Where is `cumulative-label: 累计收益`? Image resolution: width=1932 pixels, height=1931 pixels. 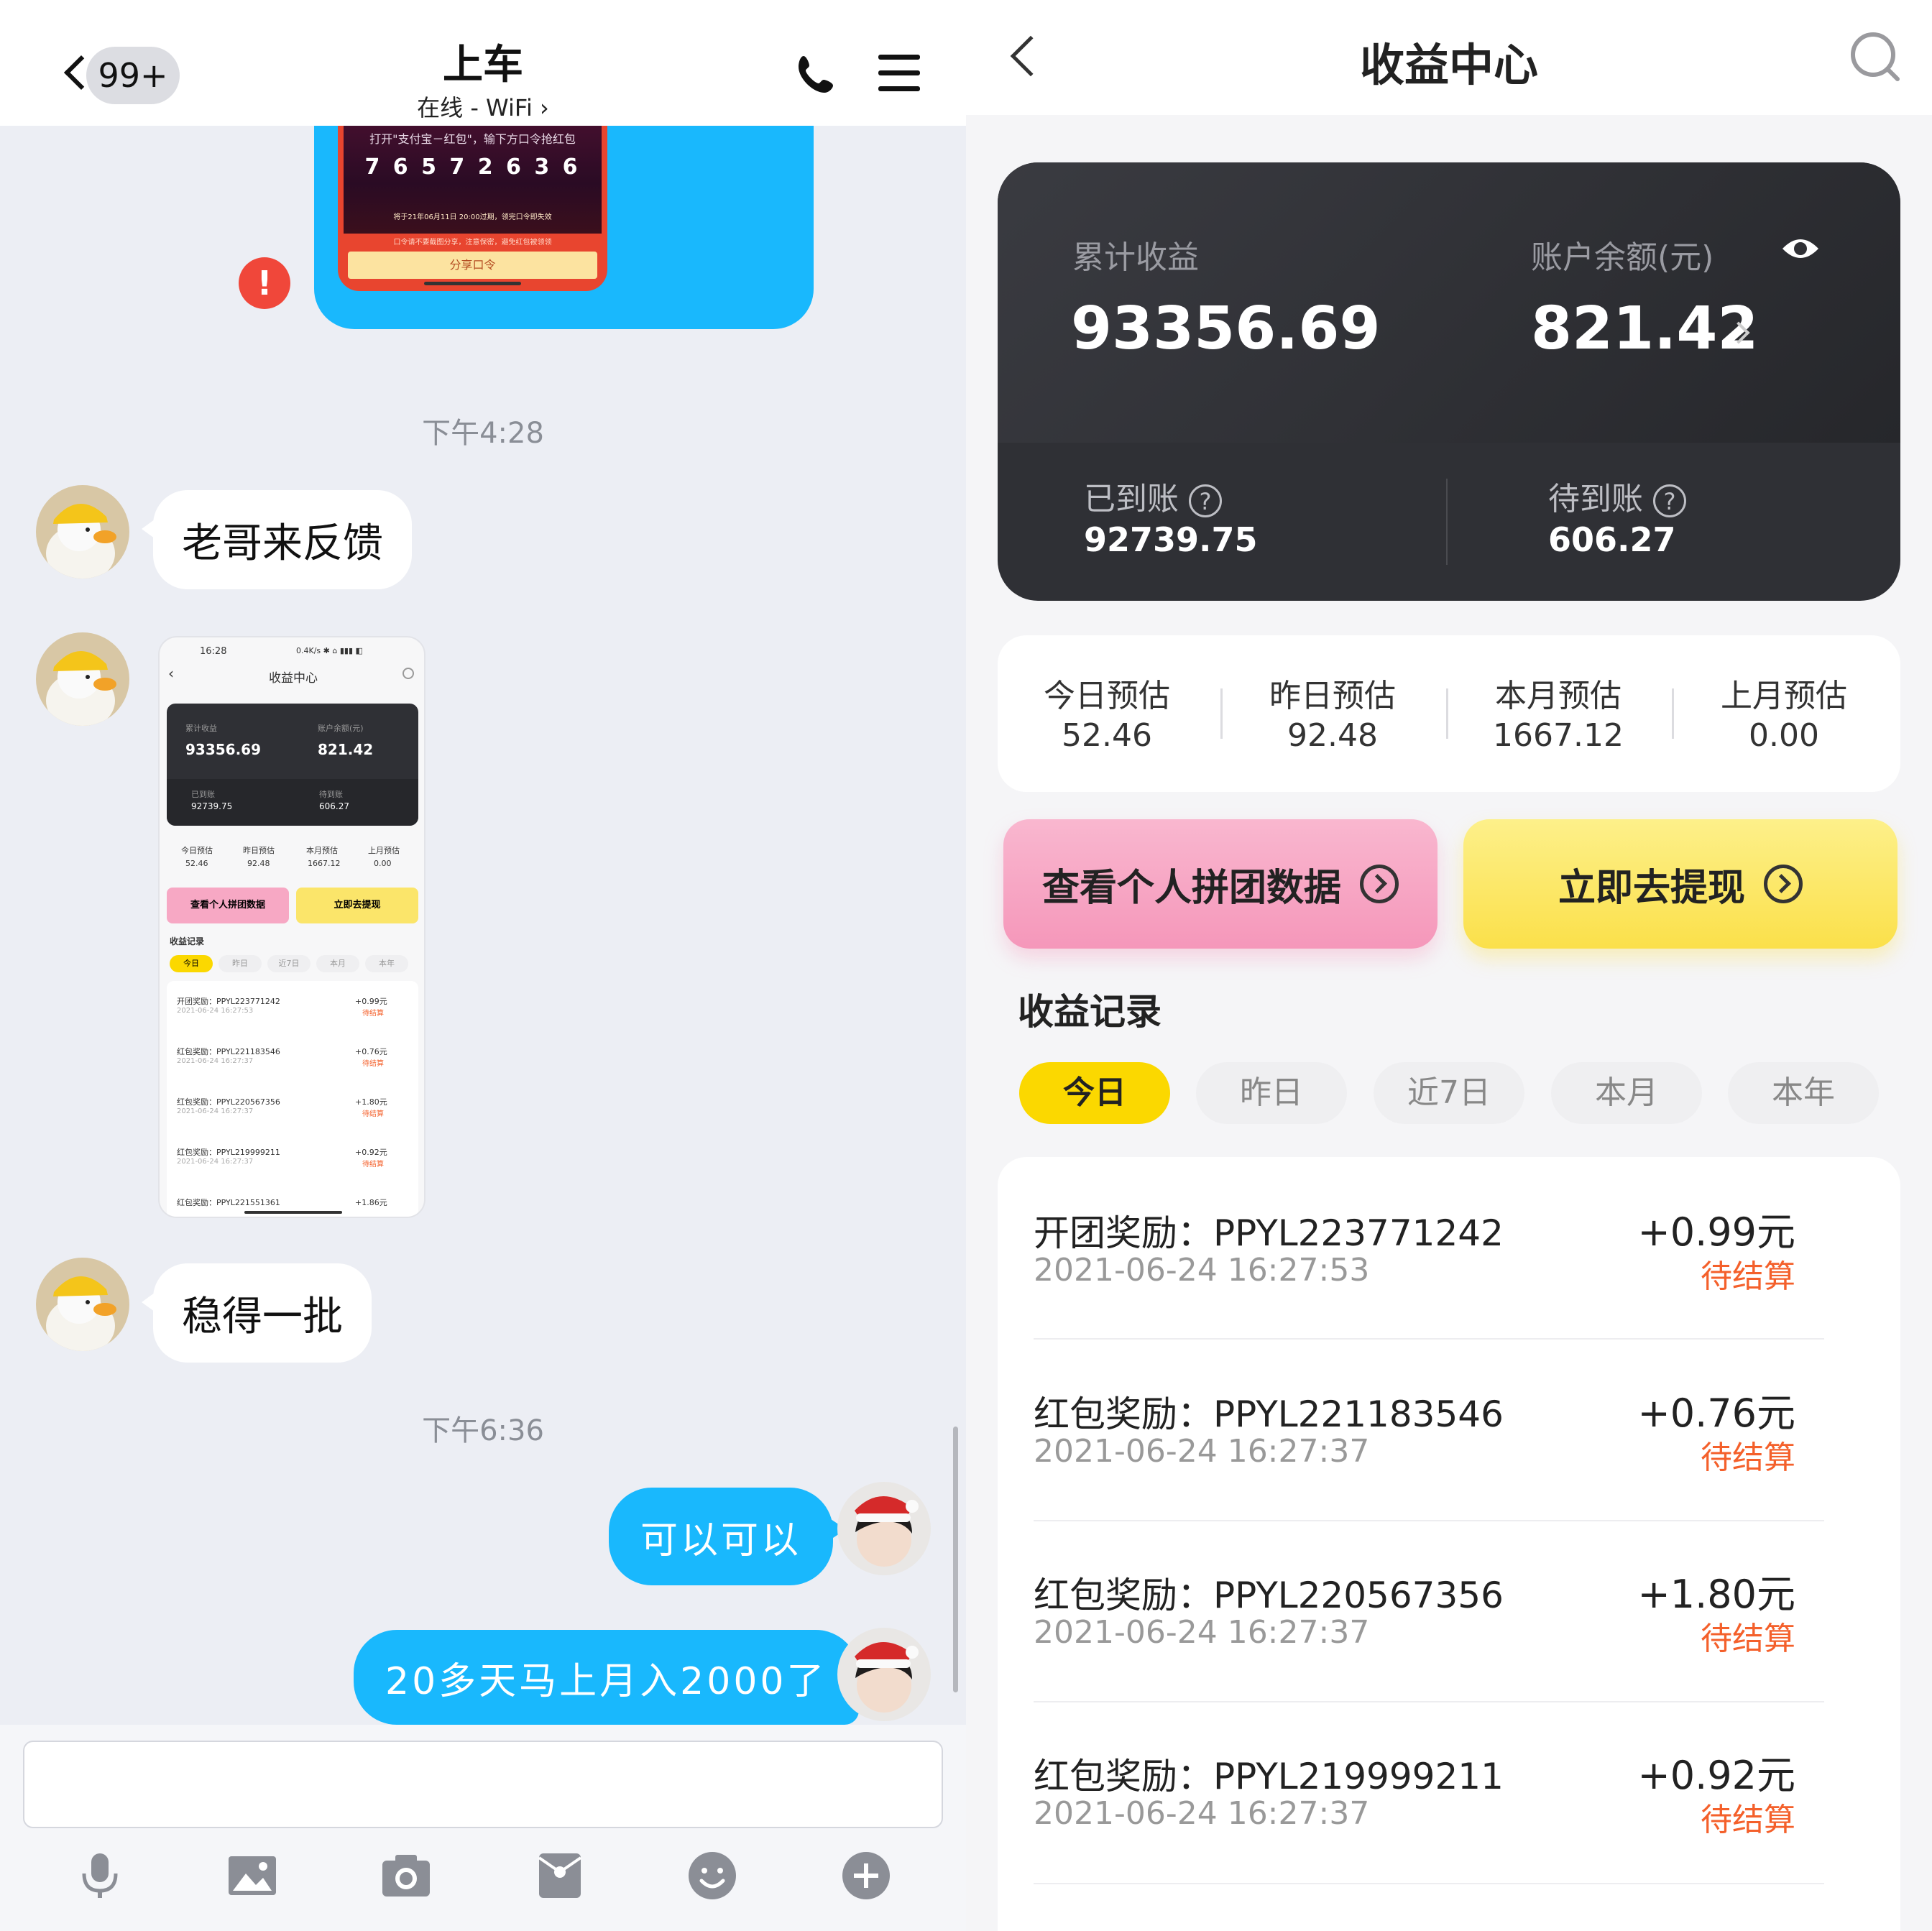 cumulative-label: 累计收益 is located at coordinates (1135, 257).